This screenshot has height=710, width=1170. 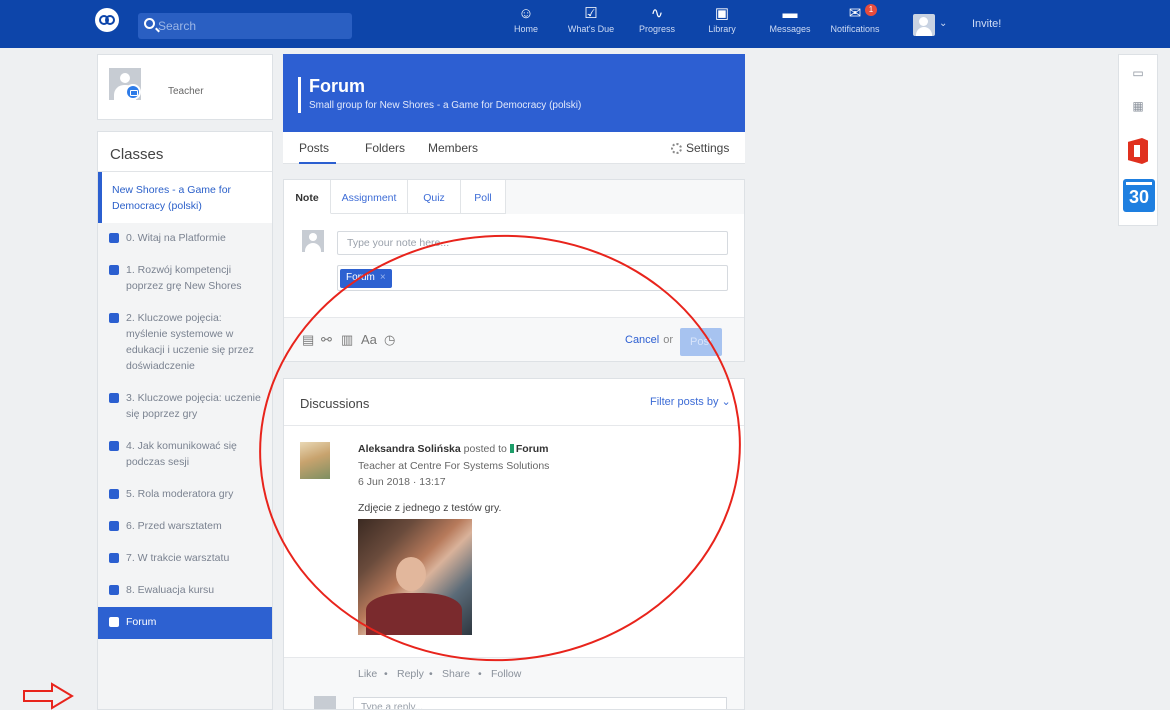 I want to click on recipient-chip: Forum ×, so click(x=366, y=278).